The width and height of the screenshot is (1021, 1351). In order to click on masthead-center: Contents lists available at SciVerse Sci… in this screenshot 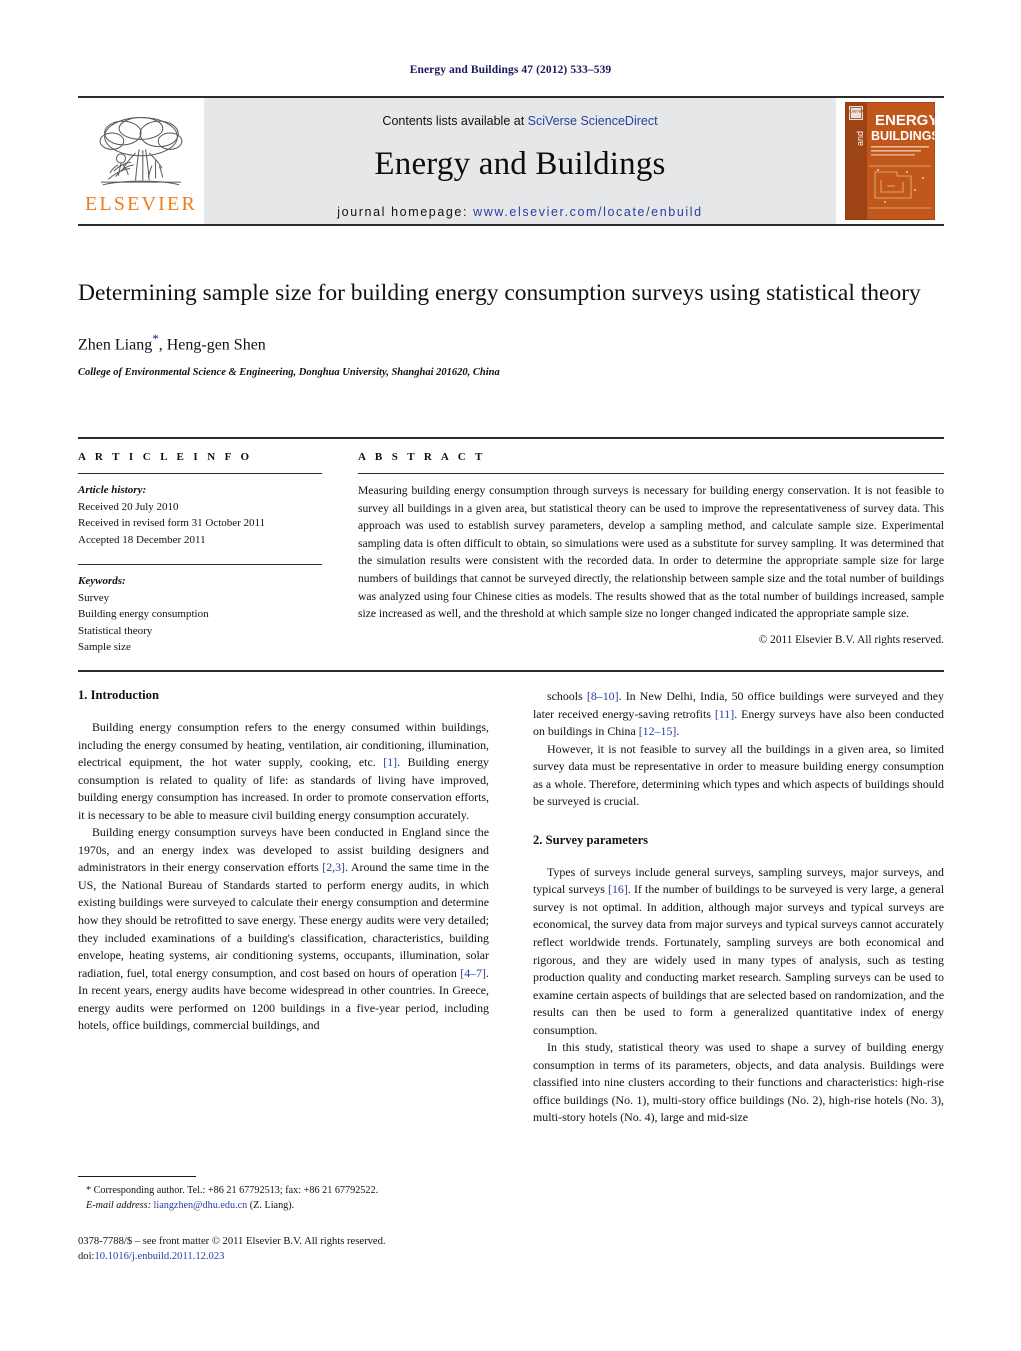, I will do `click(520, 161)`.